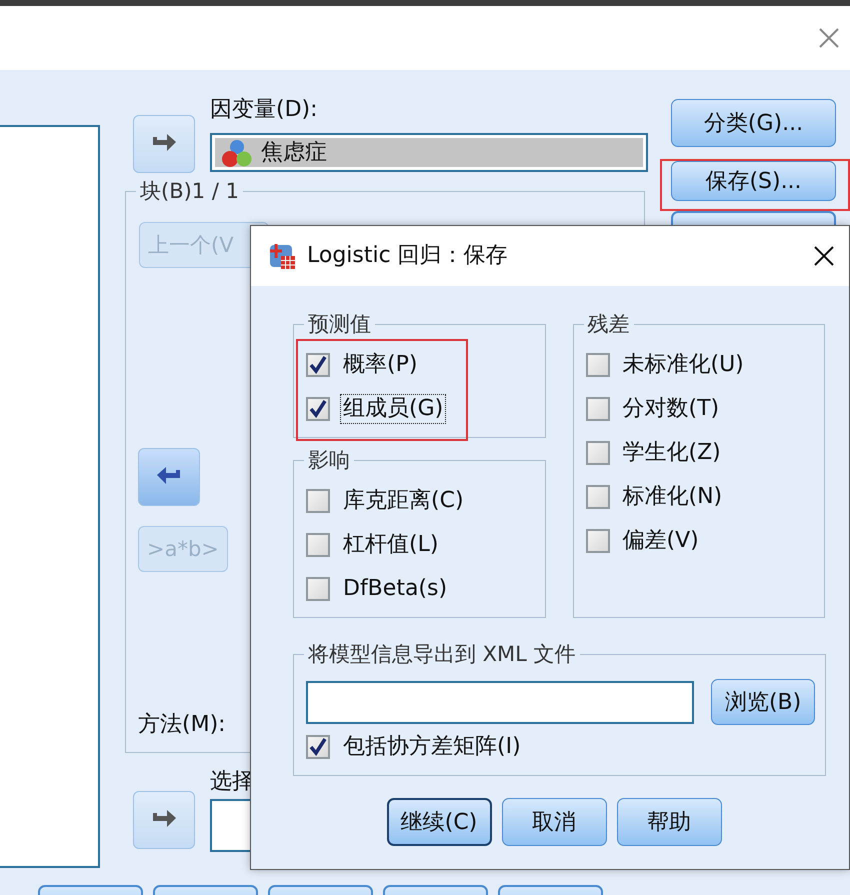 The image size is (850, 895). What do you see at coordinates (671, 409) in the screenshot?
I see `checkbox-label: 分对数(T)` at bounding box center [671, 409].